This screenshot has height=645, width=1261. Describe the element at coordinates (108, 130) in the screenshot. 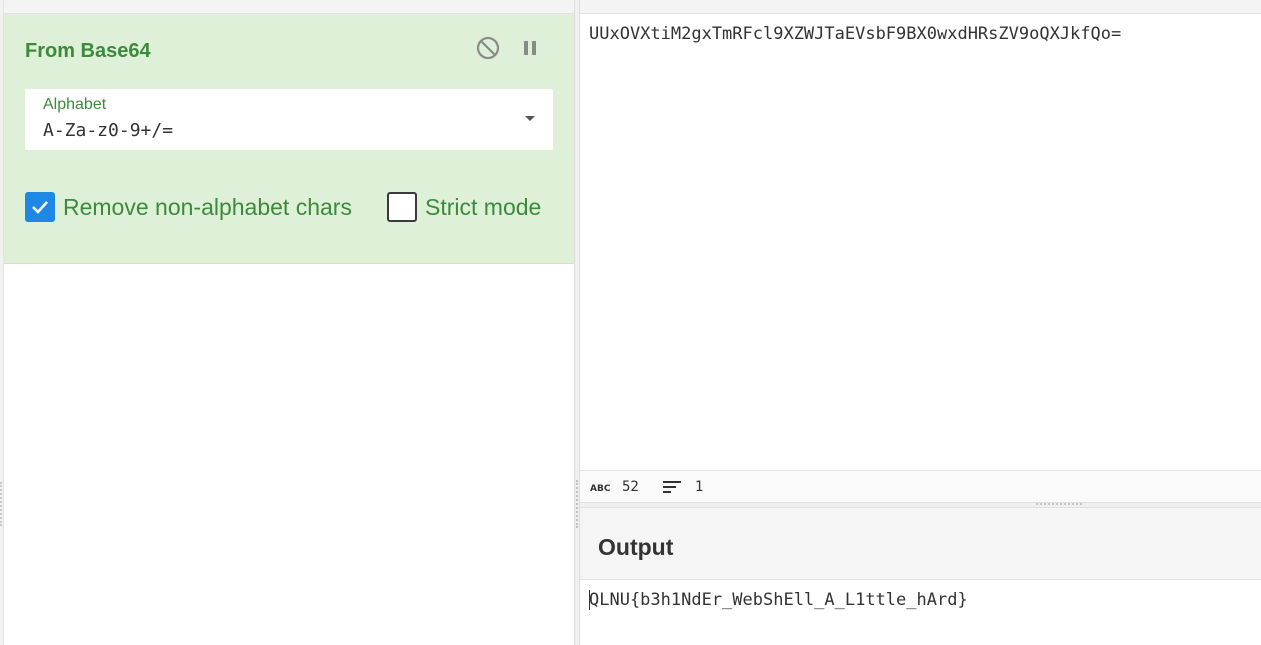

I see `alphabet-value: A-Za-z0-9+/=` at that location.